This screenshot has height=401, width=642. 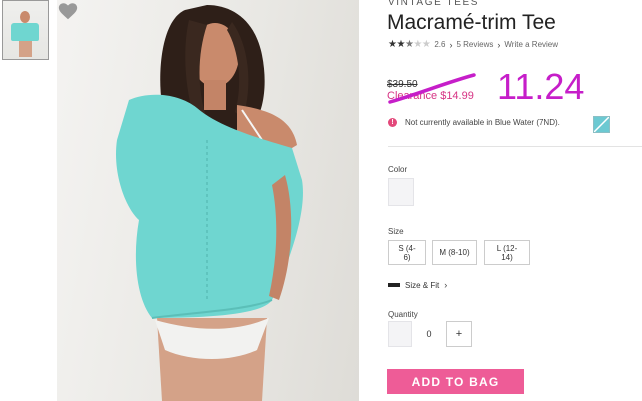 I want to click on blue-water-swatch, so click(x=601, y=124).